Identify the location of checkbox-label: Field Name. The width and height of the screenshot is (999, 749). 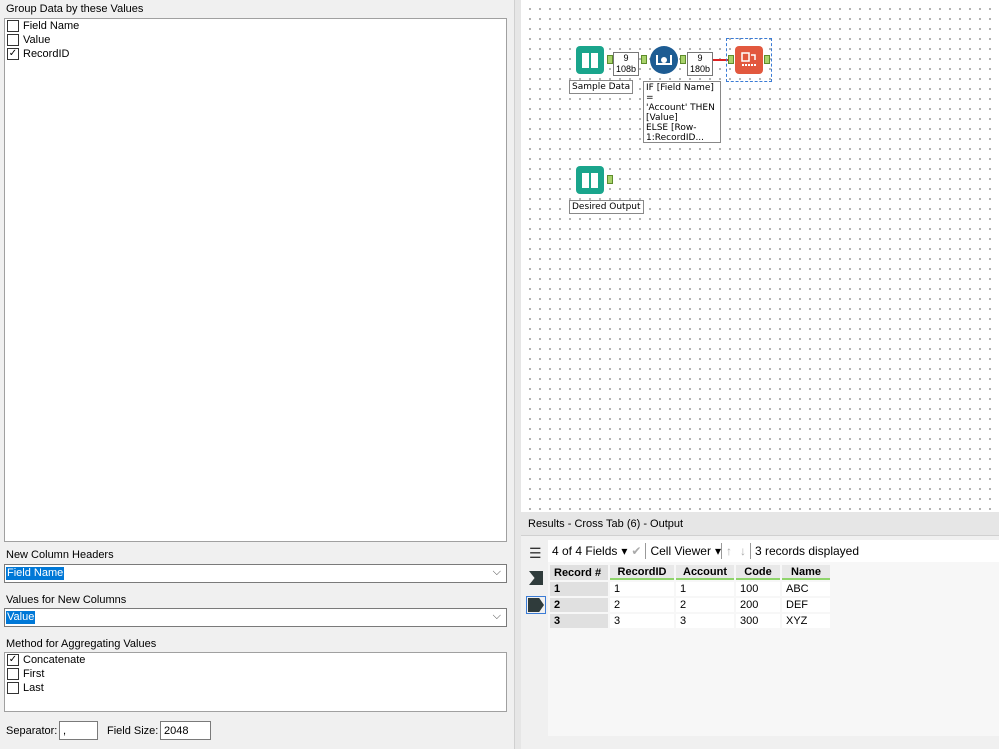
(51, 26).